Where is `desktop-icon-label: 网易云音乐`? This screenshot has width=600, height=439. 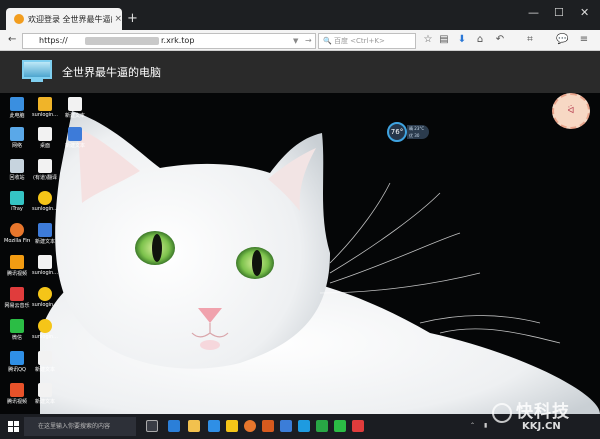 desktop-icon-label: 网易云音乐 is located at coordinates (17, 306).